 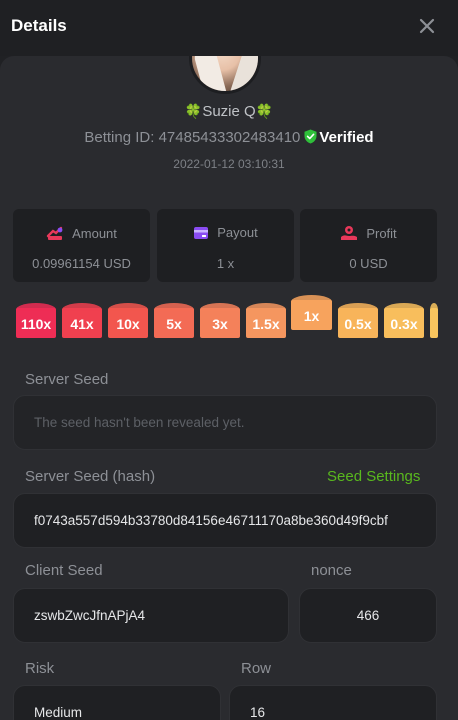 What do you see at coordinates (404, 320) in the screenshot?
I see `multiplier-bucket: 0.3x` at bounding box center [404, 320].